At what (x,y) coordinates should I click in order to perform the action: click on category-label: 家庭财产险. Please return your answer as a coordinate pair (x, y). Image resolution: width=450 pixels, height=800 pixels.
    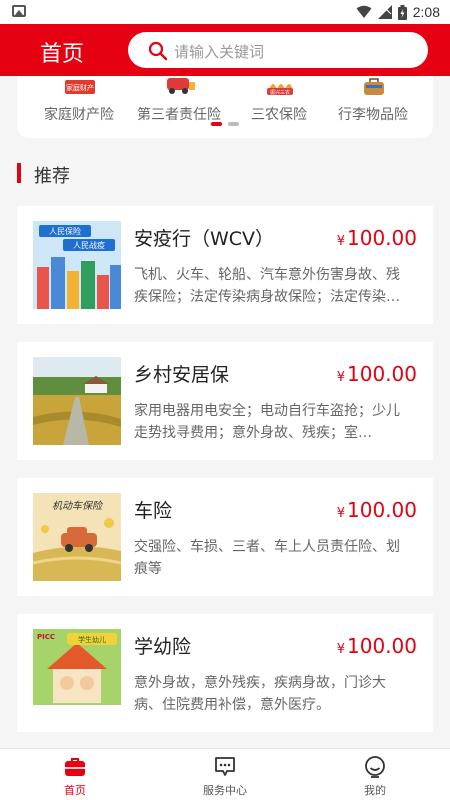
    Looking at the image, I should click on (79, 115).